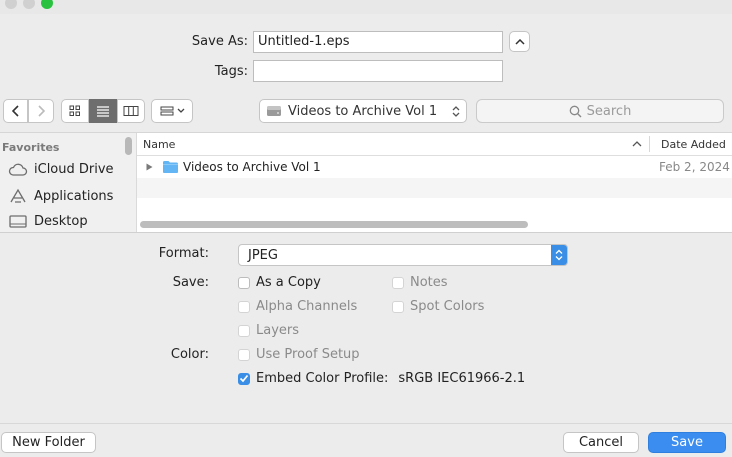 Image resolution: width=732 pixels, height=457 pixels. I want to click on back-button, so click(15, 111).